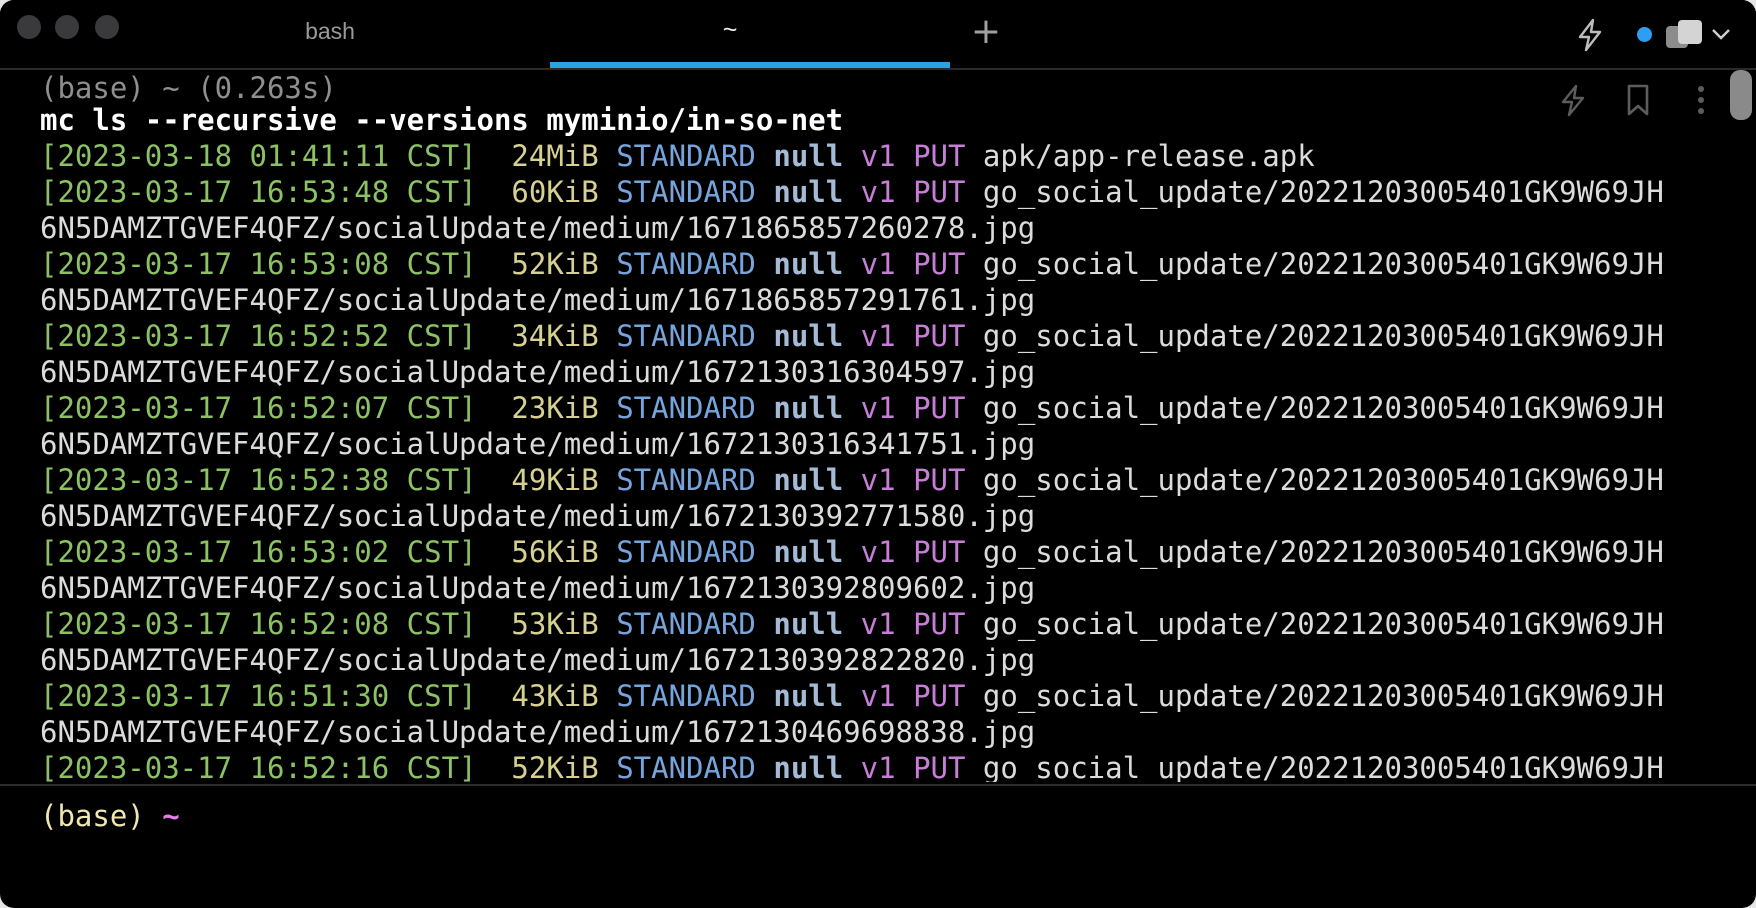  Describe the element at coordinates (107, 27) in the screenshot. I see `zoom-window-button` at that location.